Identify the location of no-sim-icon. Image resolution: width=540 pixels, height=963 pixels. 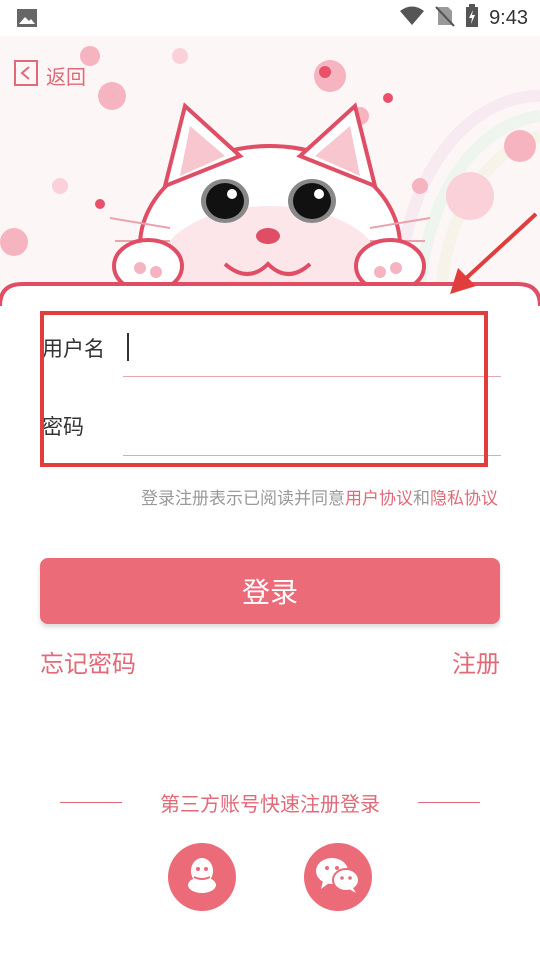
(445, 18).